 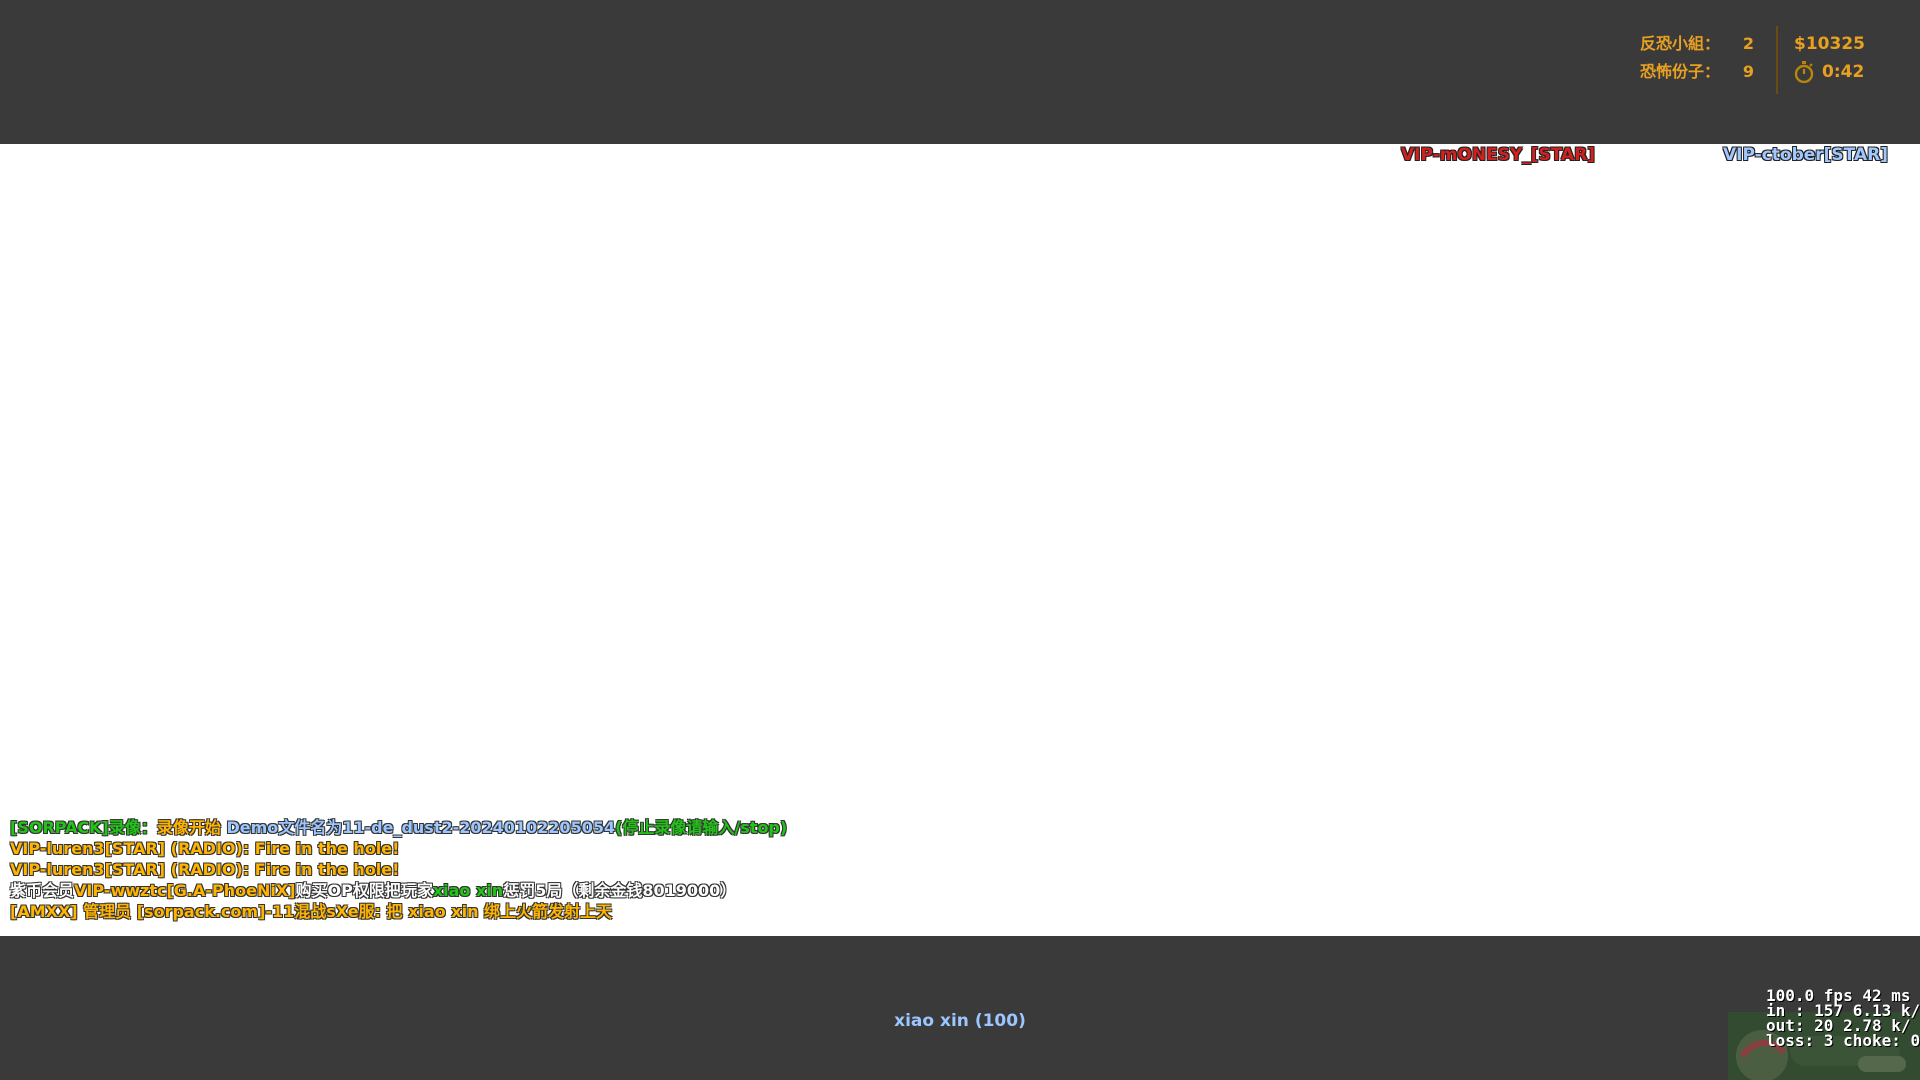 What do you see at coordinates (620, 890) in the screenshot?
I see `chat-suffix: 惩罚5局（剩余金钱8019000）` at bounding box center [620, 890].